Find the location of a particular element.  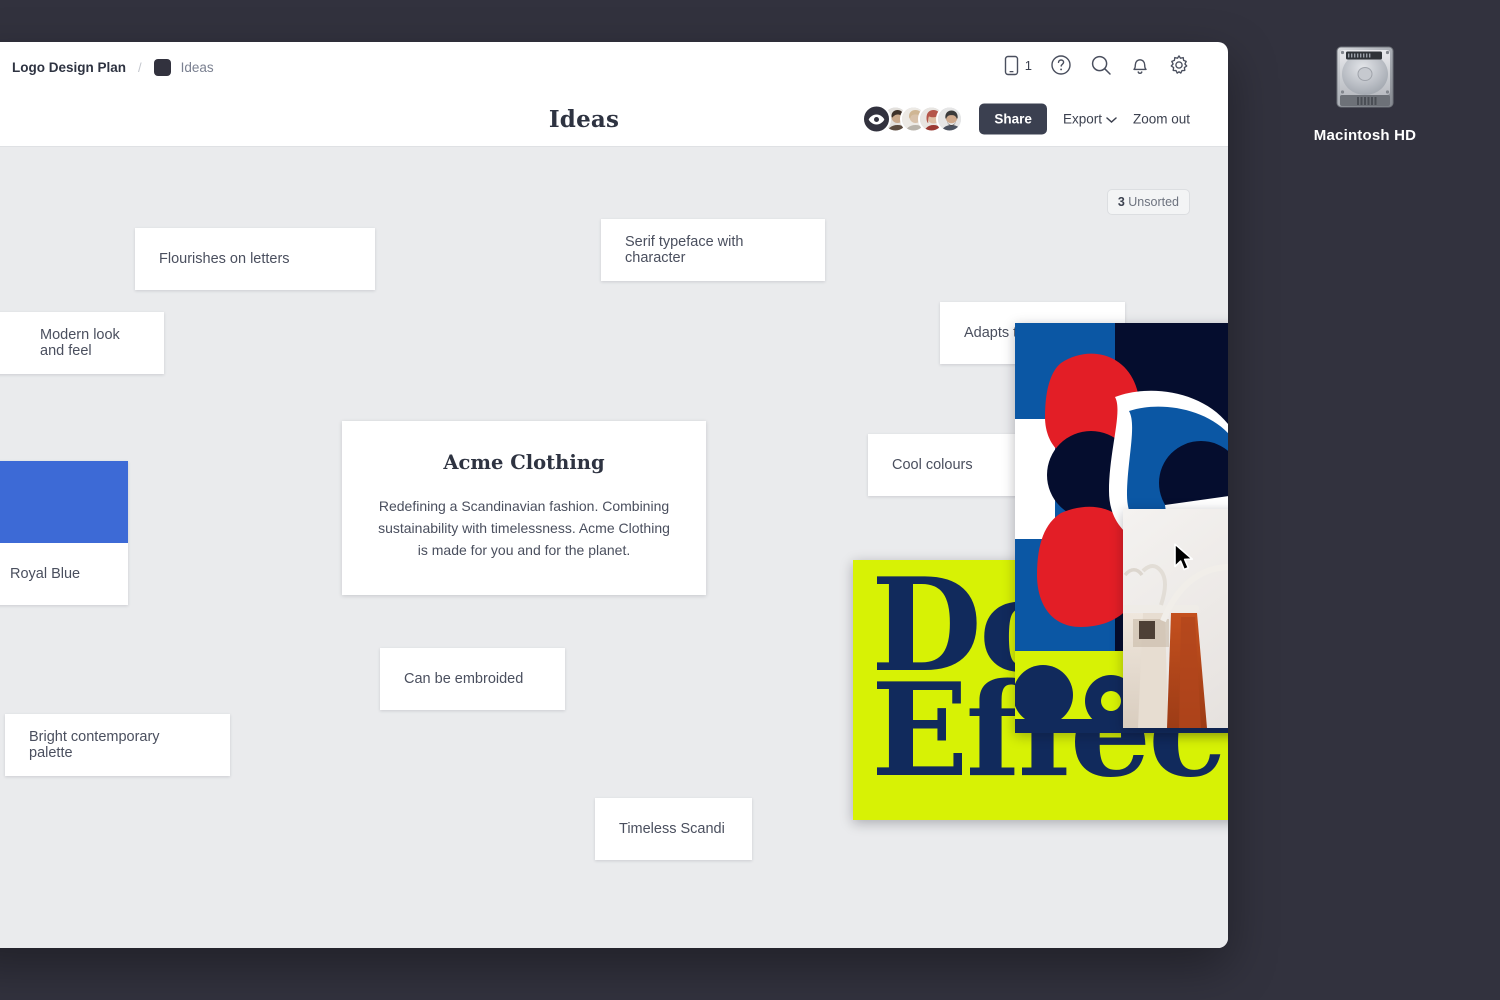

idea-card: Timeless Scandi is located at coordinates (673, 829).